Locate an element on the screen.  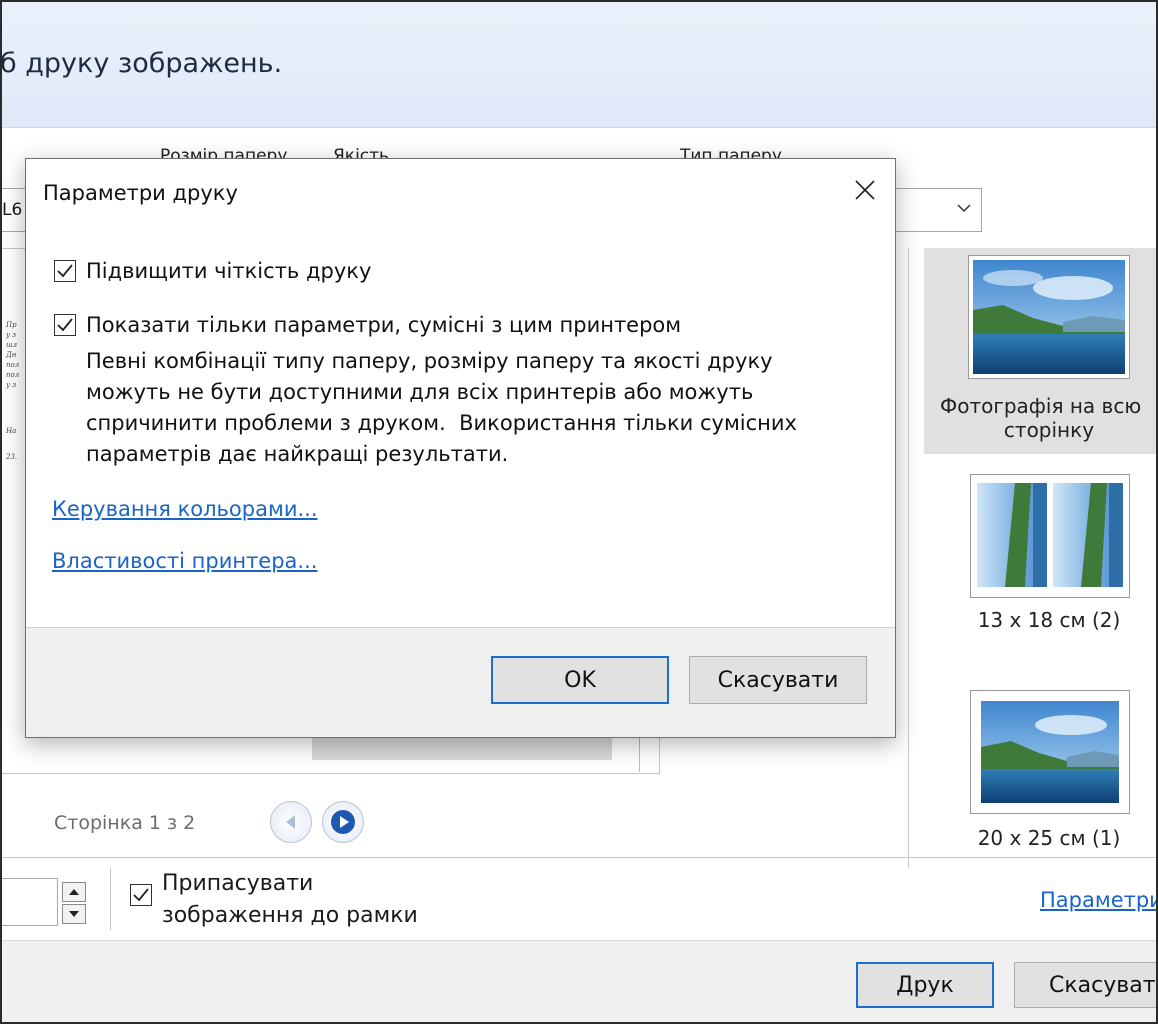
preview-line: шл is located at coordinates (12, 345).